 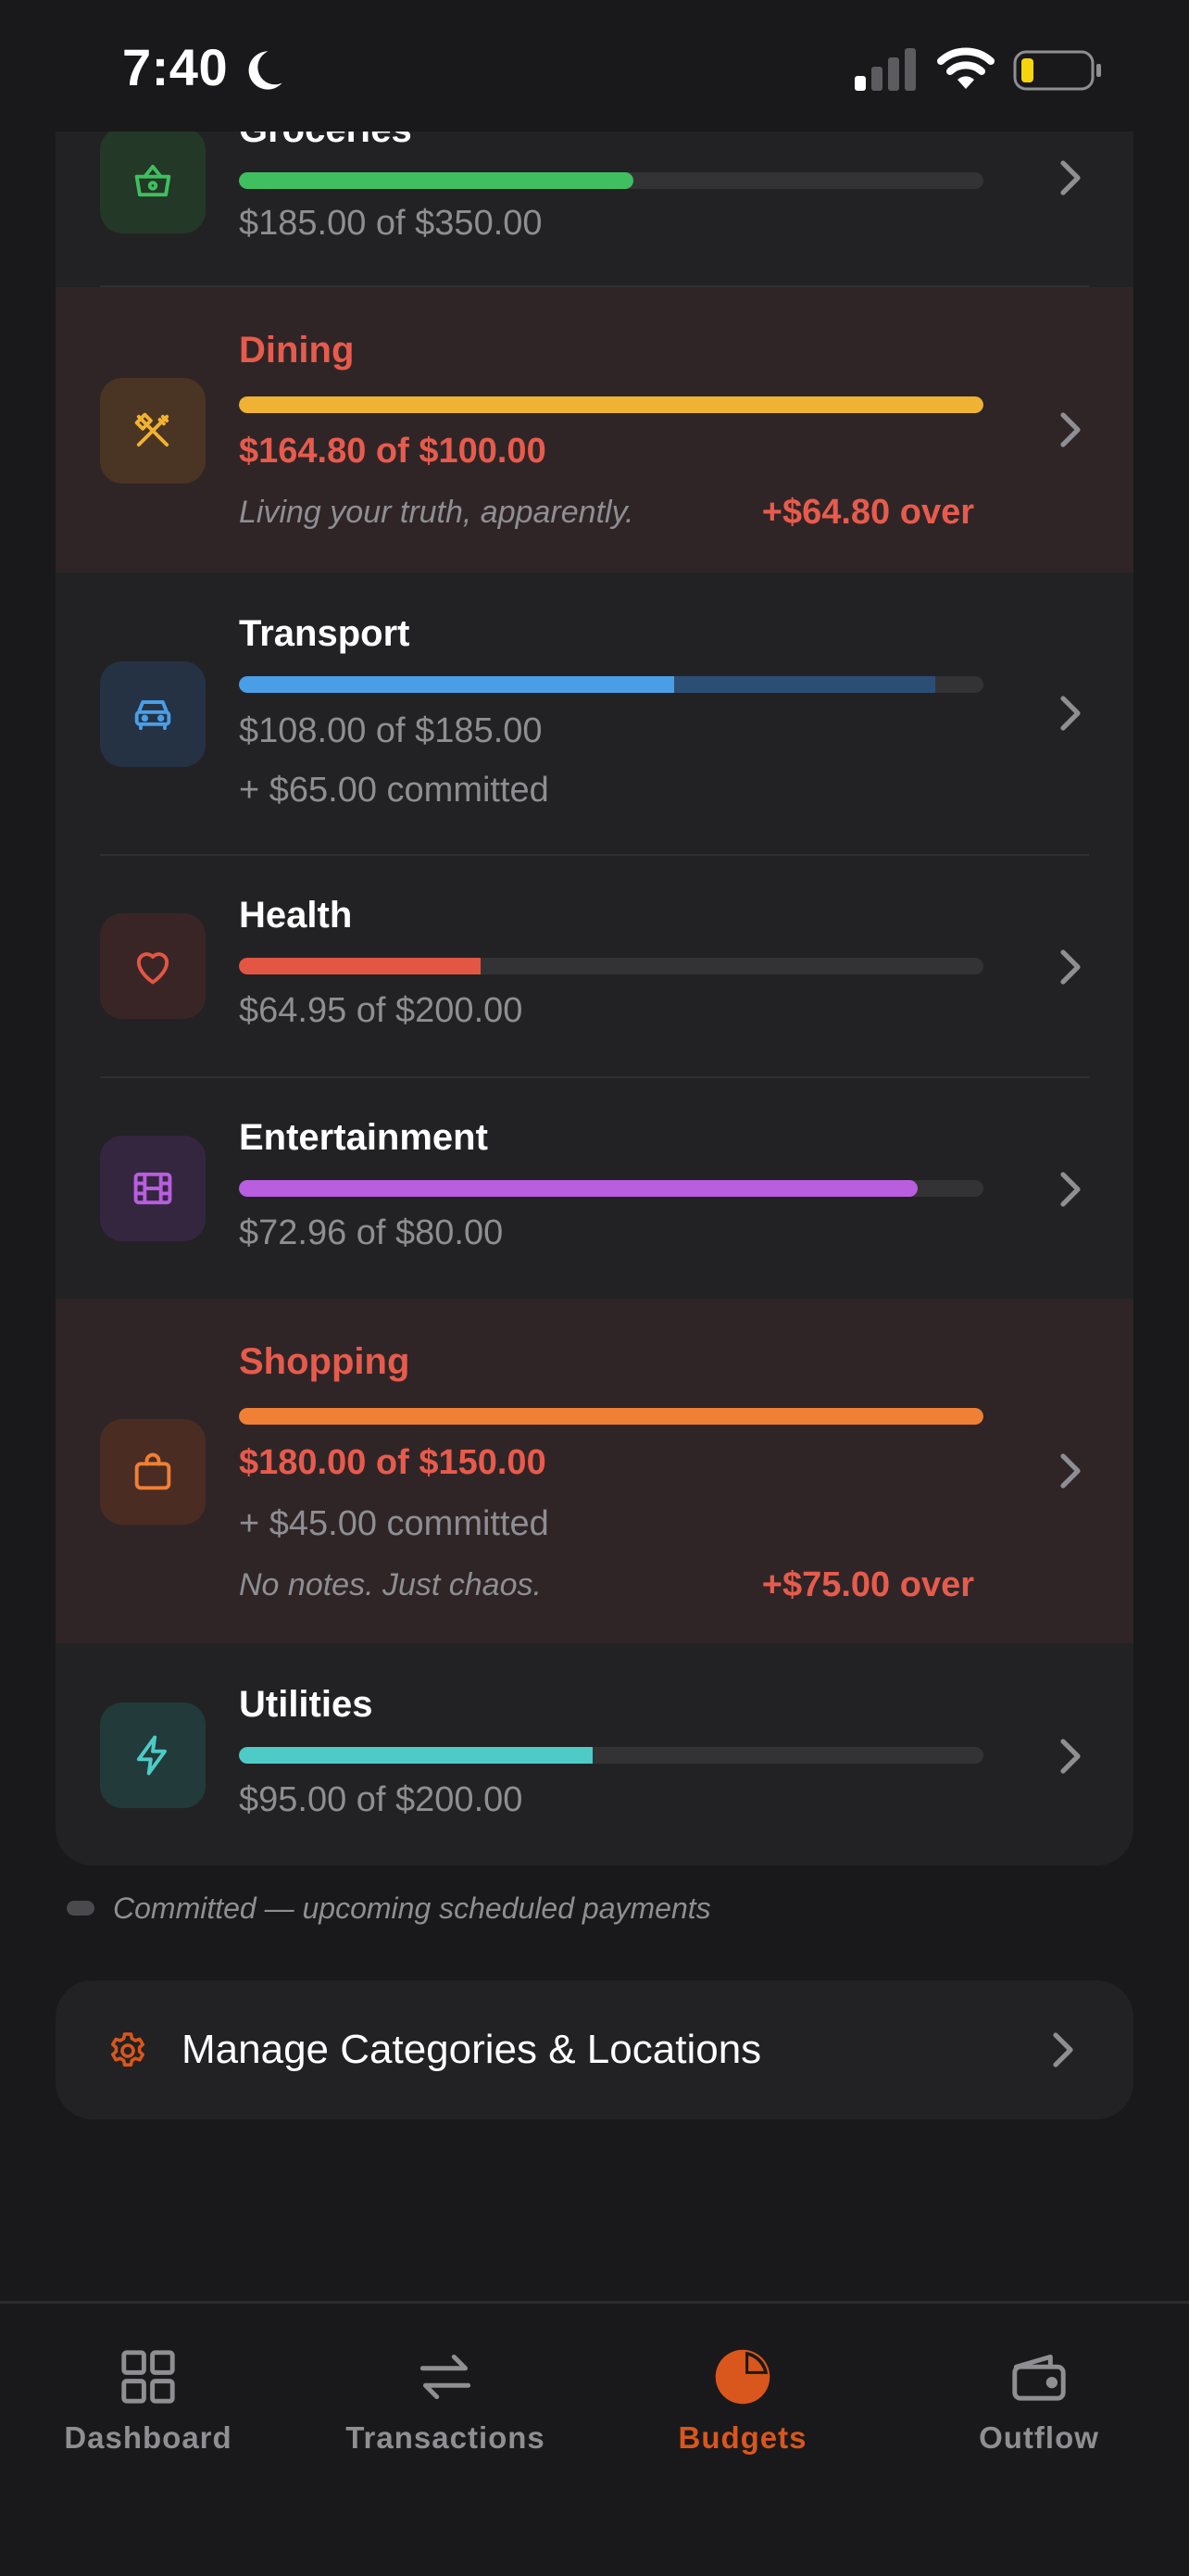 I want to click on manage-categories-button: Manage Categories & Locations, so click(x=594, y=2049).